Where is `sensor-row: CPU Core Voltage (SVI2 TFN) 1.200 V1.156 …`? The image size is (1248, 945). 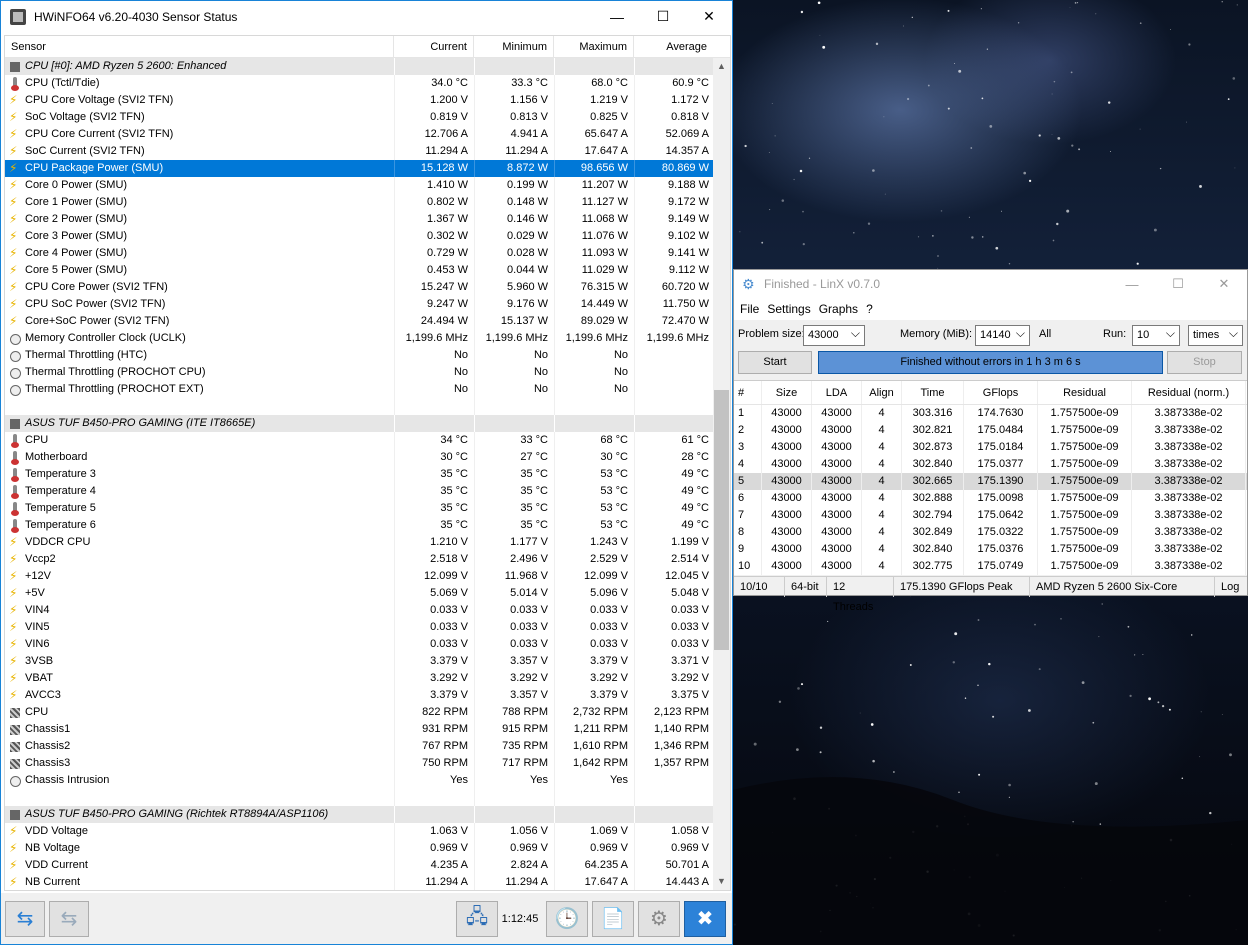 sensor-row: CPU Core Voltage (SVI2 TFN) 1.200 V1.156 … is located at coordinates (360, 100).